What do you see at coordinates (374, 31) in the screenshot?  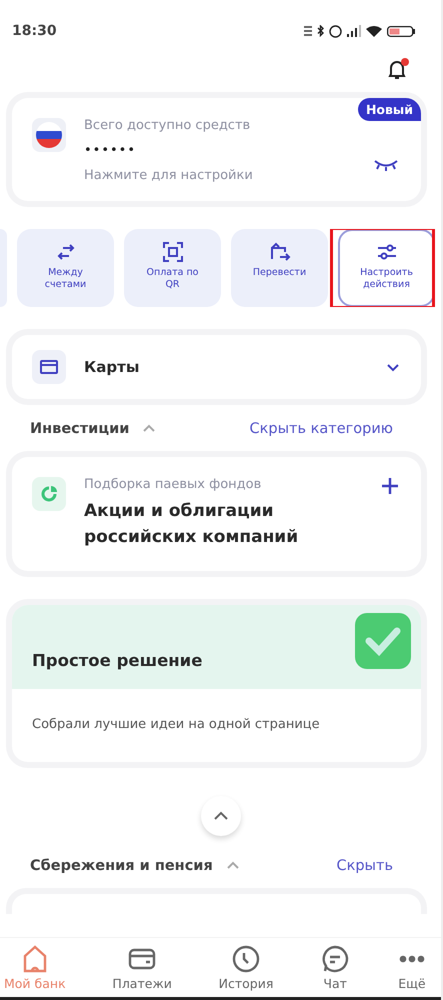 I see `wifi-icon` at bounding box center [374, 31].